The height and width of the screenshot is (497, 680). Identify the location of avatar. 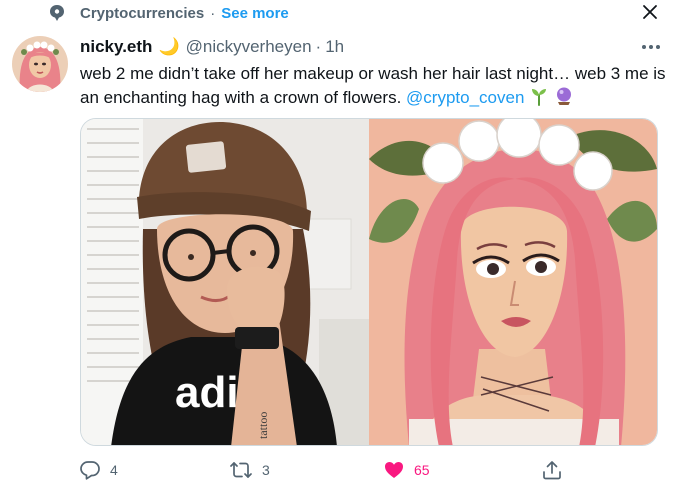
(40, 64).